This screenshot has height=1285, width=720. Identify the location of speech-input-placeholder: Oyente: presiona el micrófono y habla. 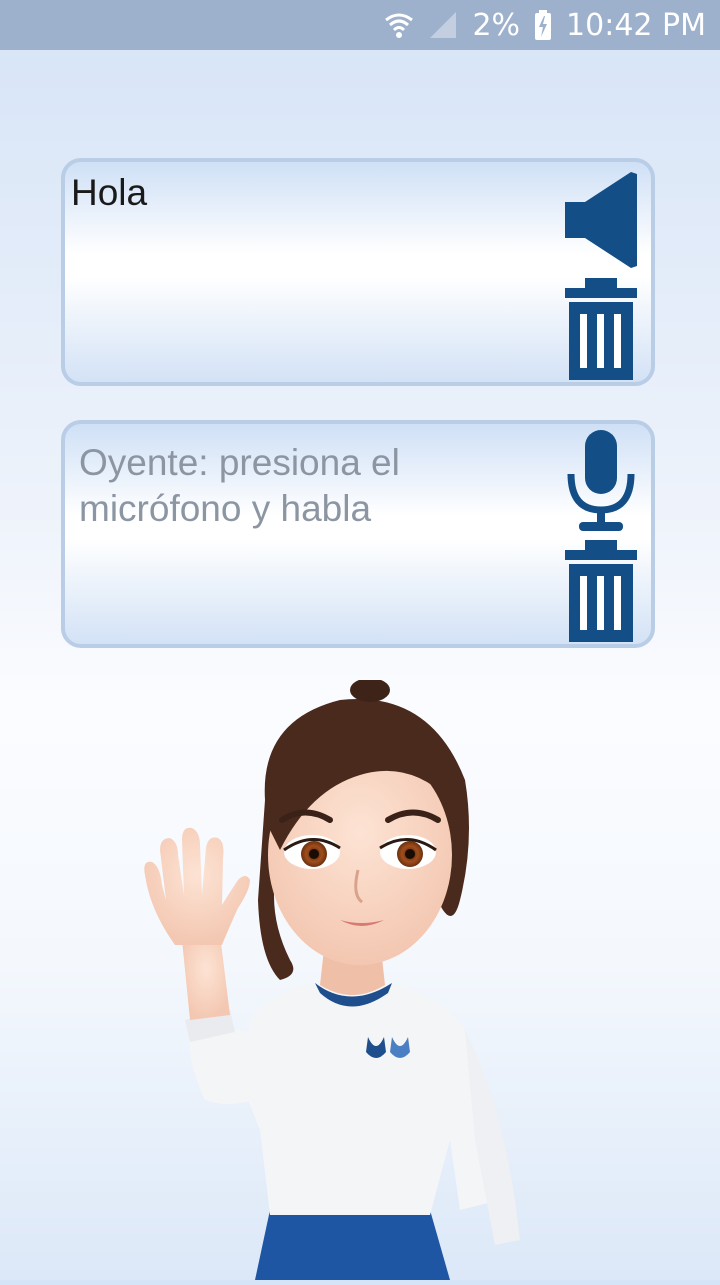
(239, 485).